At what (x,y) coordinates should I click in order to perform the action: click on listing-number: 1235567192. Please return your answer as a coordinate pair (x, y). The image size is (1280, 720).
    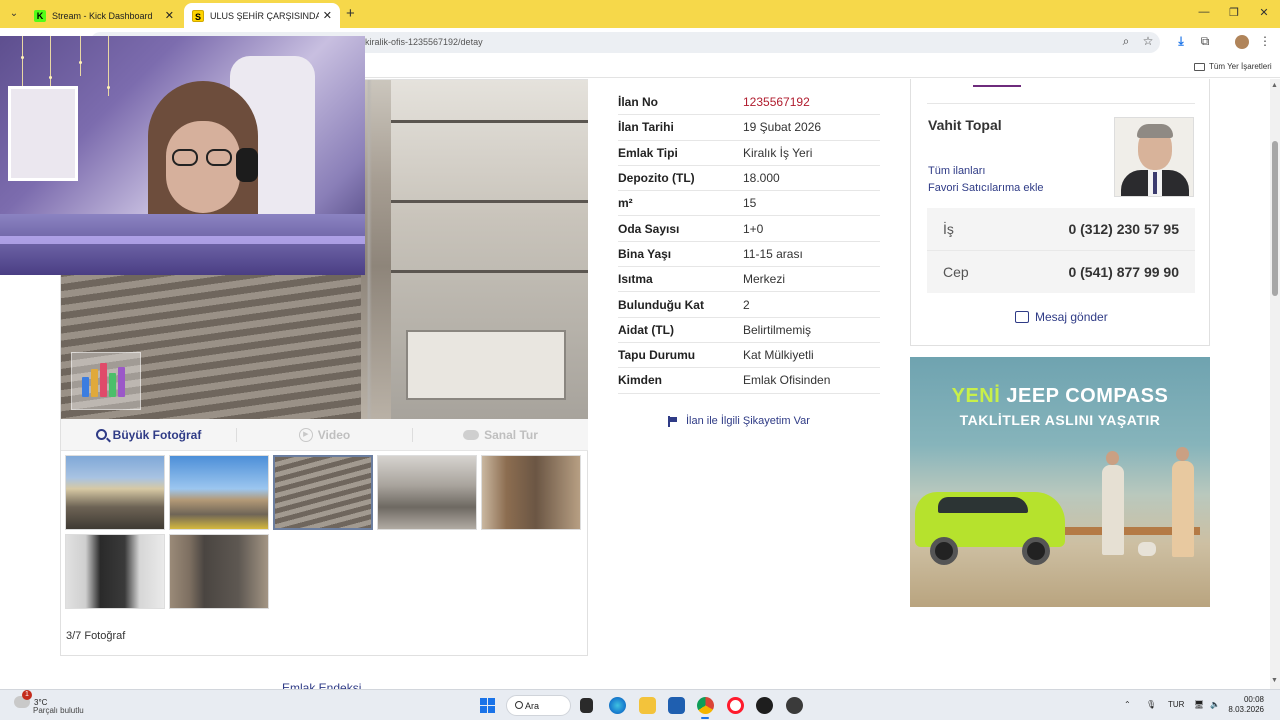
    Looking at the image, I should click on (776, 102).